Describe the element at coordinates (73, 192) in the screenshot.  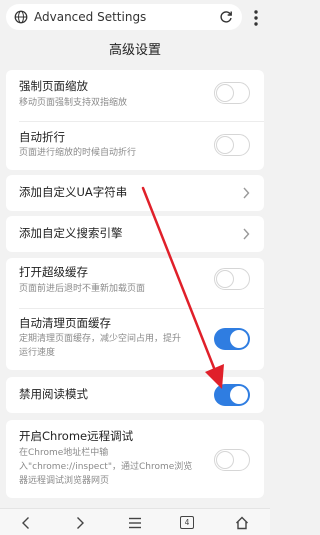
I see `custom-ua-title: 添加自定义UA字符串` at that location.